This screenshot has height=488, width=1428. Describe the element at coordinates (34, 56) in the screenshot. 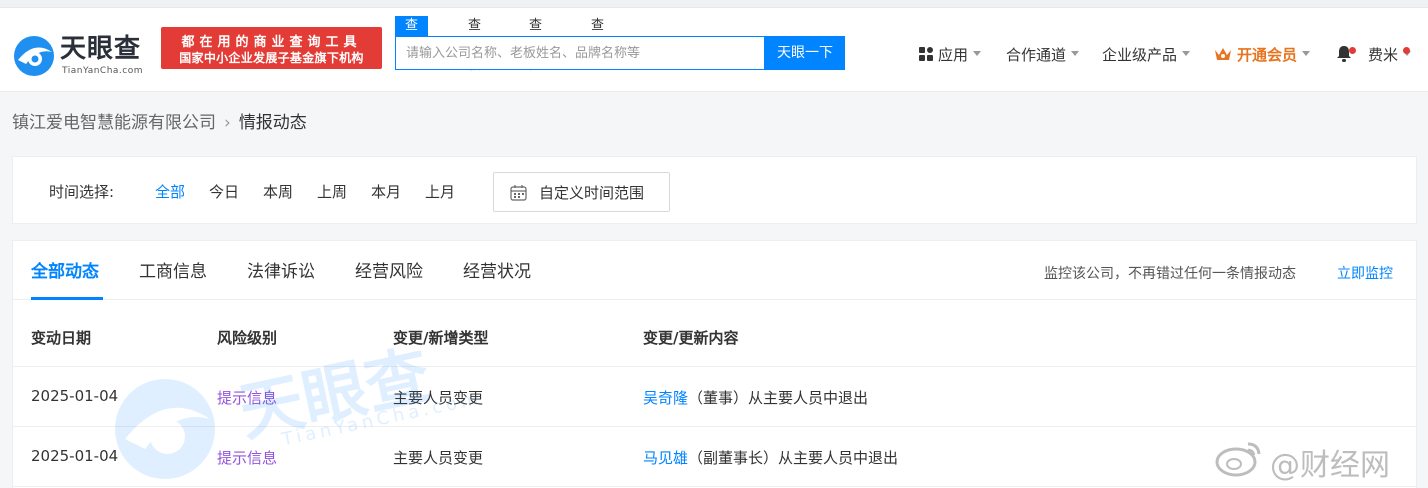

I see `logo-eye-icon` at that location.